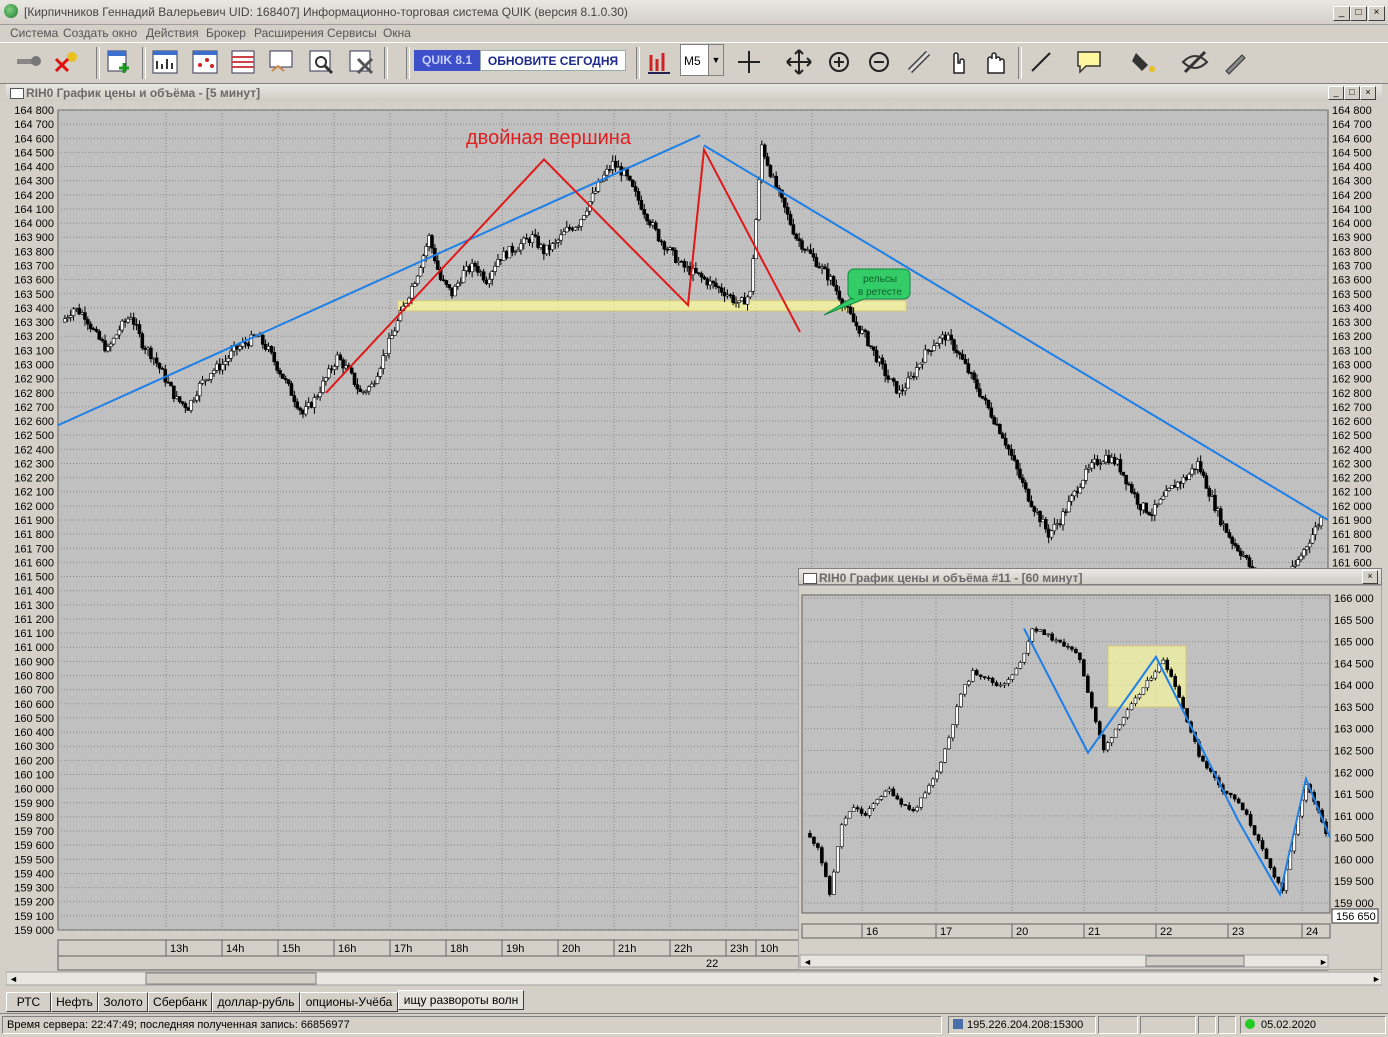  Describe the element at coordinates (34, 337) in the screenshot. I see `y-tick-label-left: 163 200` at that location.